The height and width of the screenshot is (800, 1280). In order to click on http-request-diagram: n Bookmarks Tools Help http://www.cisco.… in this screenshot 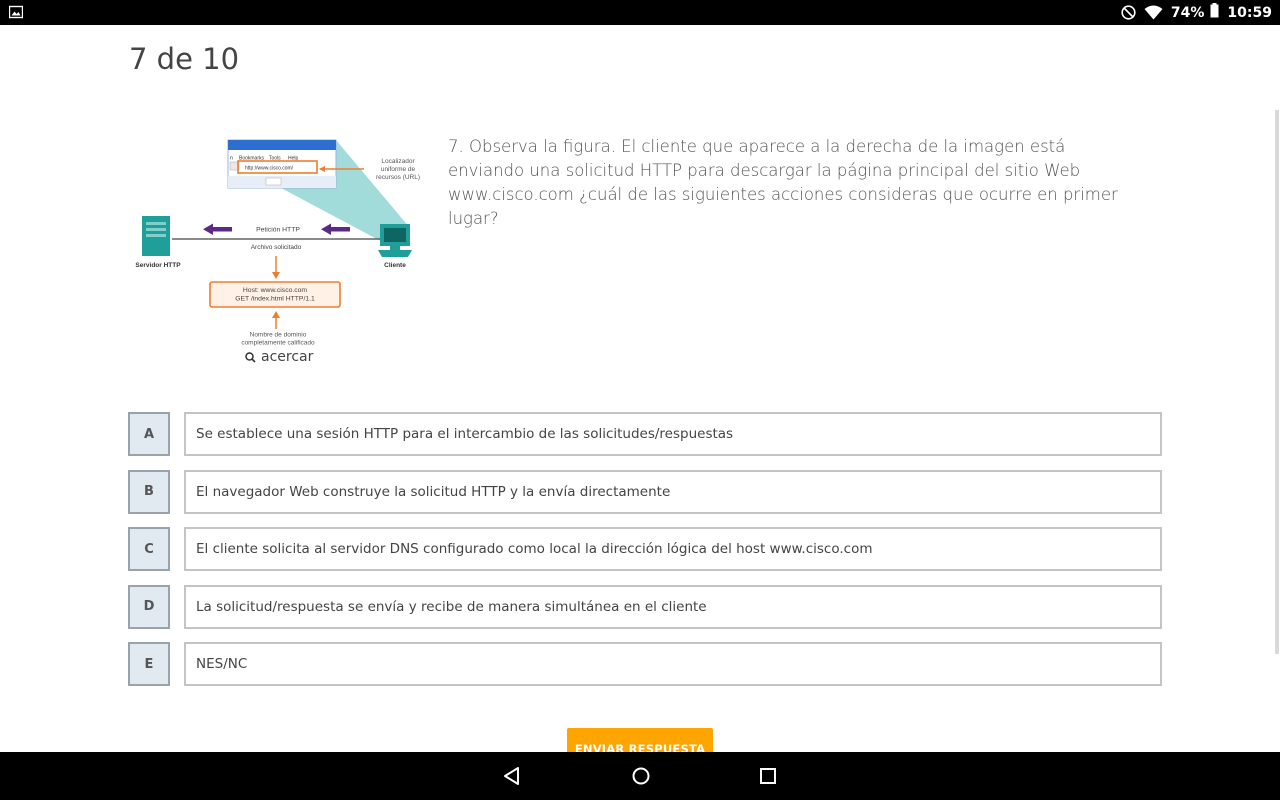, I will do `click(277, 243)`.